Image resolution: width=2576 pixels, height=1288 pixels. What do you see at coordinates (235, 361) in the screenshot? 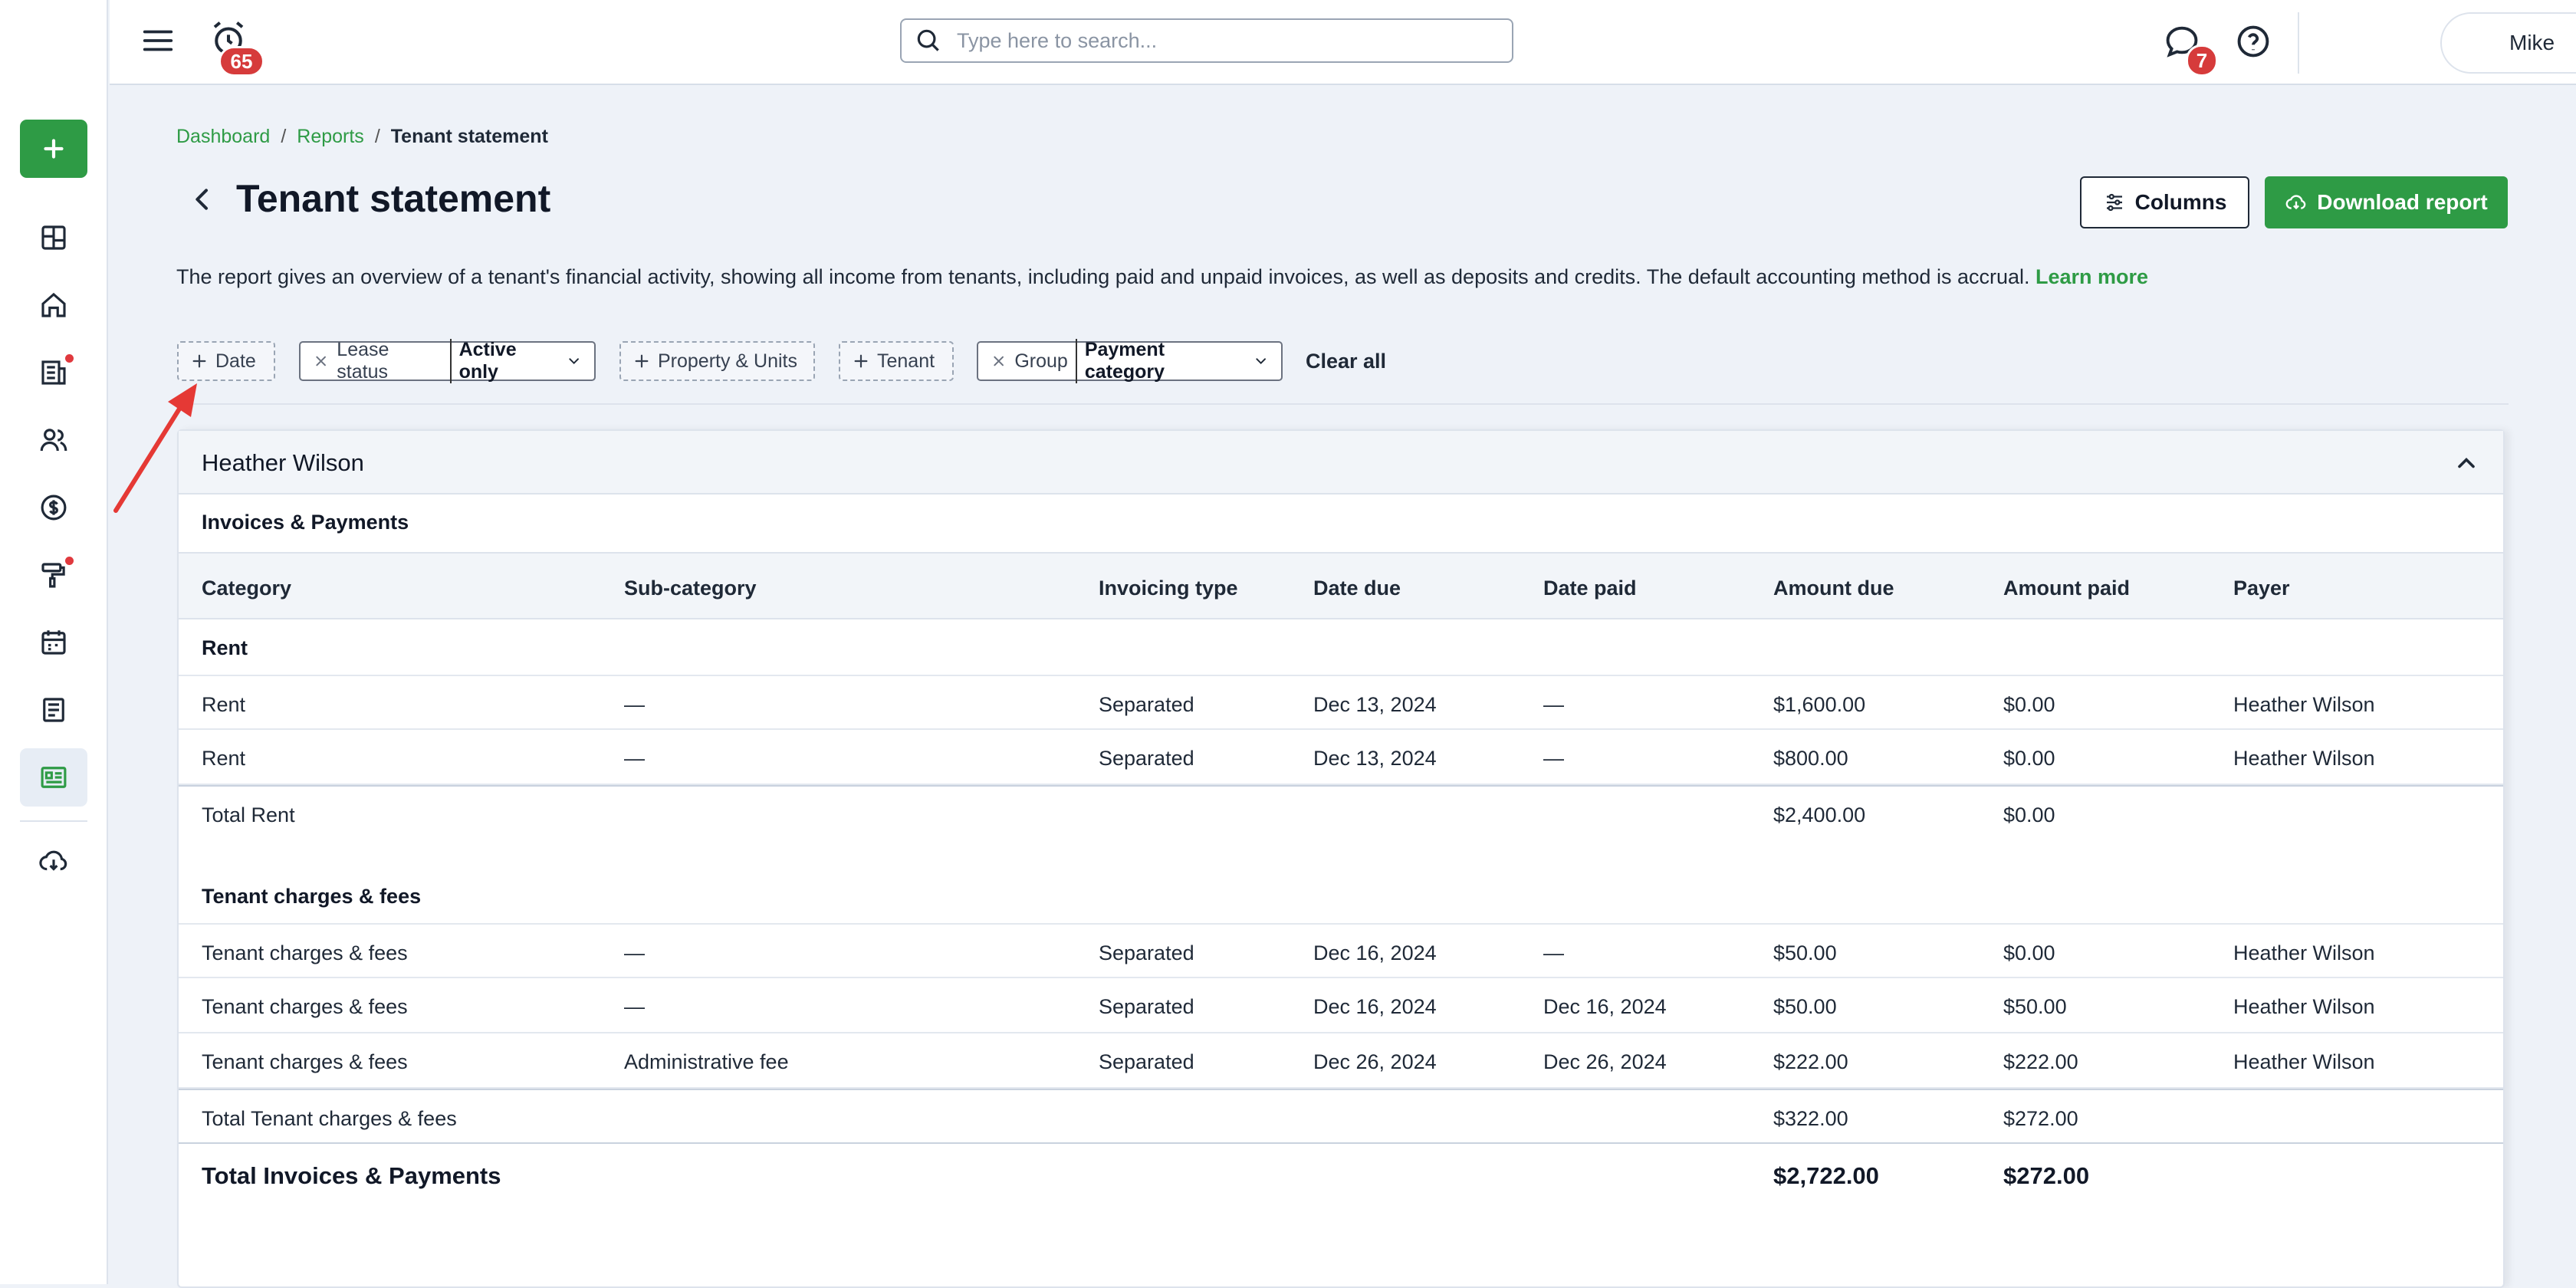
I see `filter-chip-date-label: Date` at bounding box center [235, 361].